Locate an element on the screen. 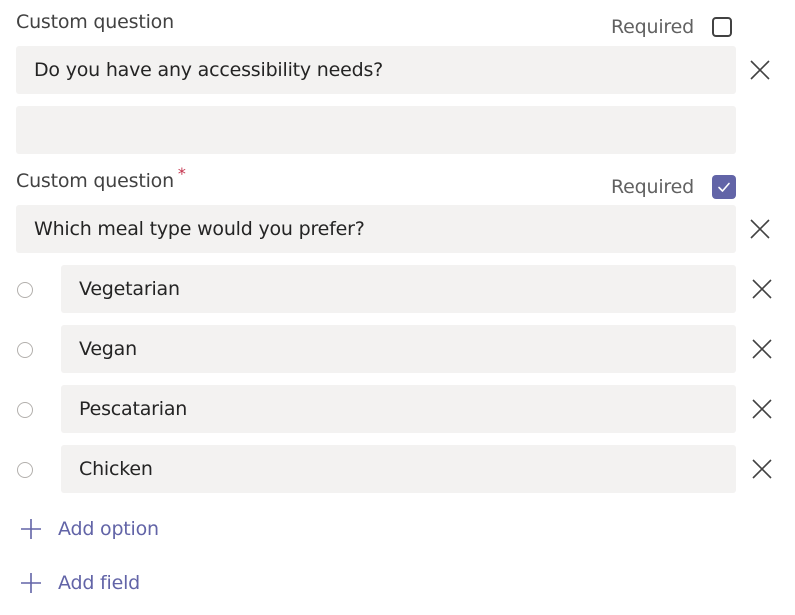  remove-option-1-button is located at coordinates (762, 289).